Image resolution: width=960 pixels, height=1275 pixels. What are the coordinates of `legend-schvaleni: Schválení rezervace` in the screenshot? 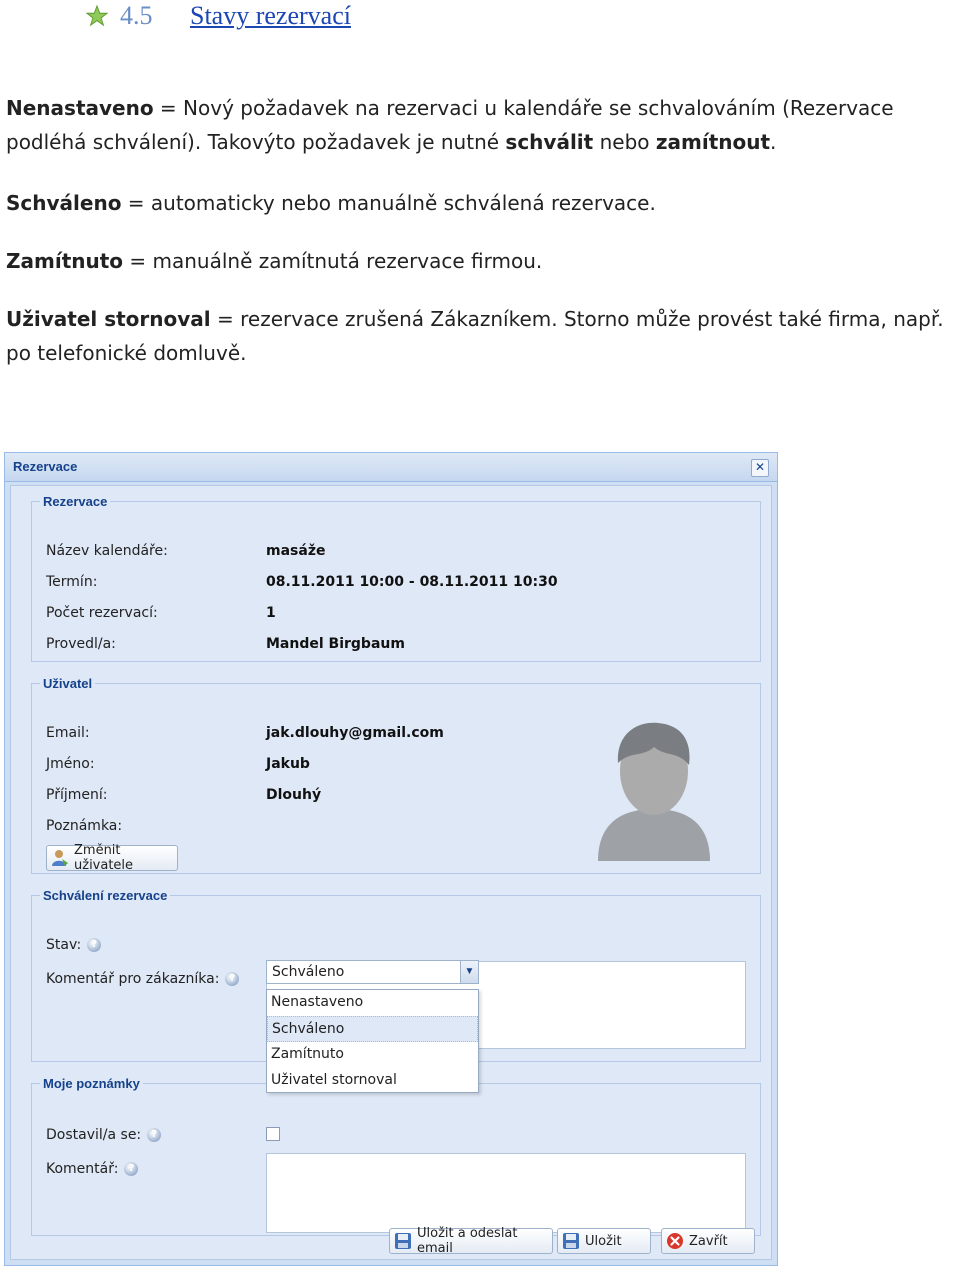 It's located at (105, 895).